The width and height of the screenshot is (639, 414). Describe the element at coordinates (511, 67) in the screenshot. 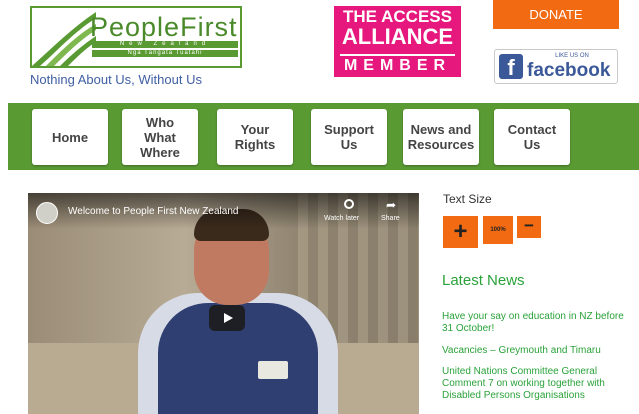

I see `facebook-icon: f` at that location.